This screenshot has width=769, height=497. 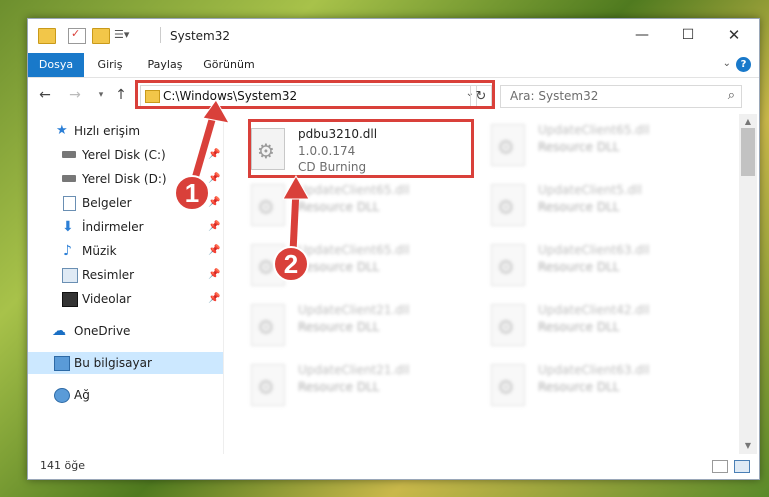 I want to click on sidebar-item-label: Belgeler, so click(x=107, y=203).